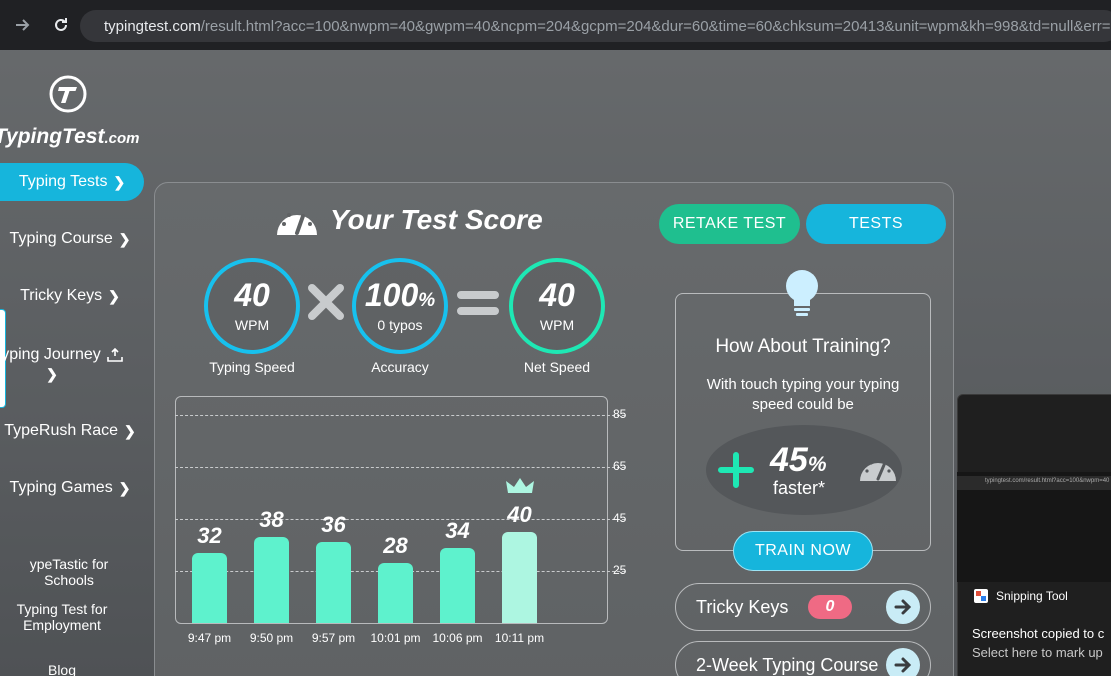  I want to click on retake-test-button: RETAKE TEST, so click(729, 224).